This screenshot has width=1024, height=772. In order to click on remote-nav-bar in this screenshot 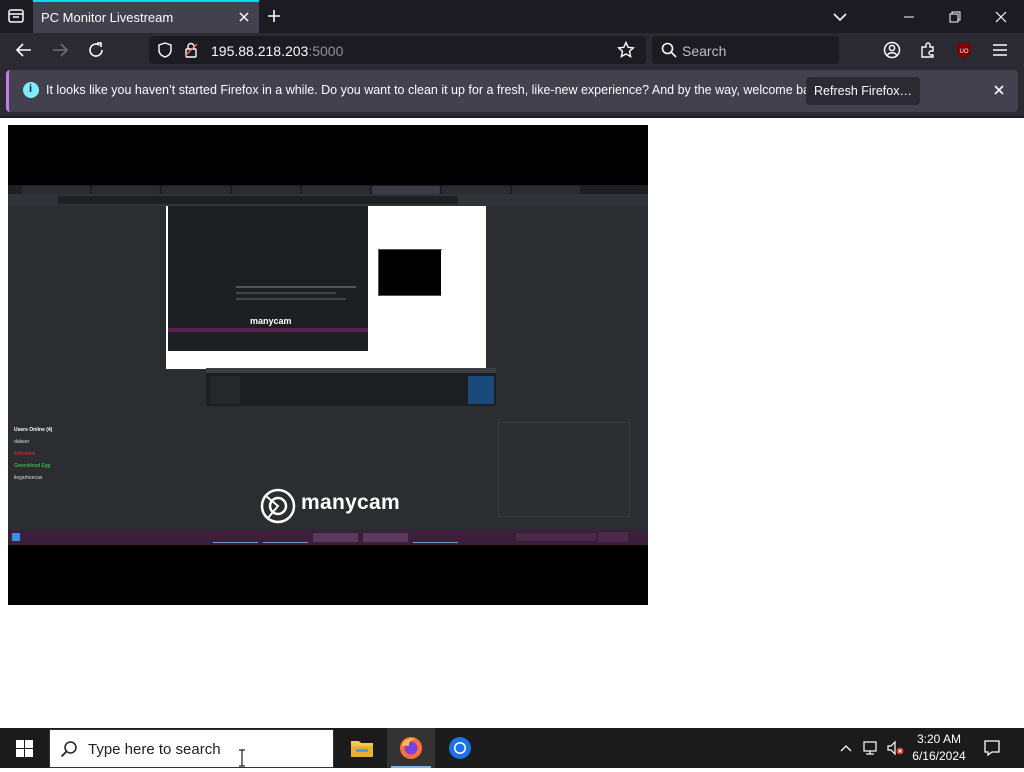, I will do `click(328, 200)`.